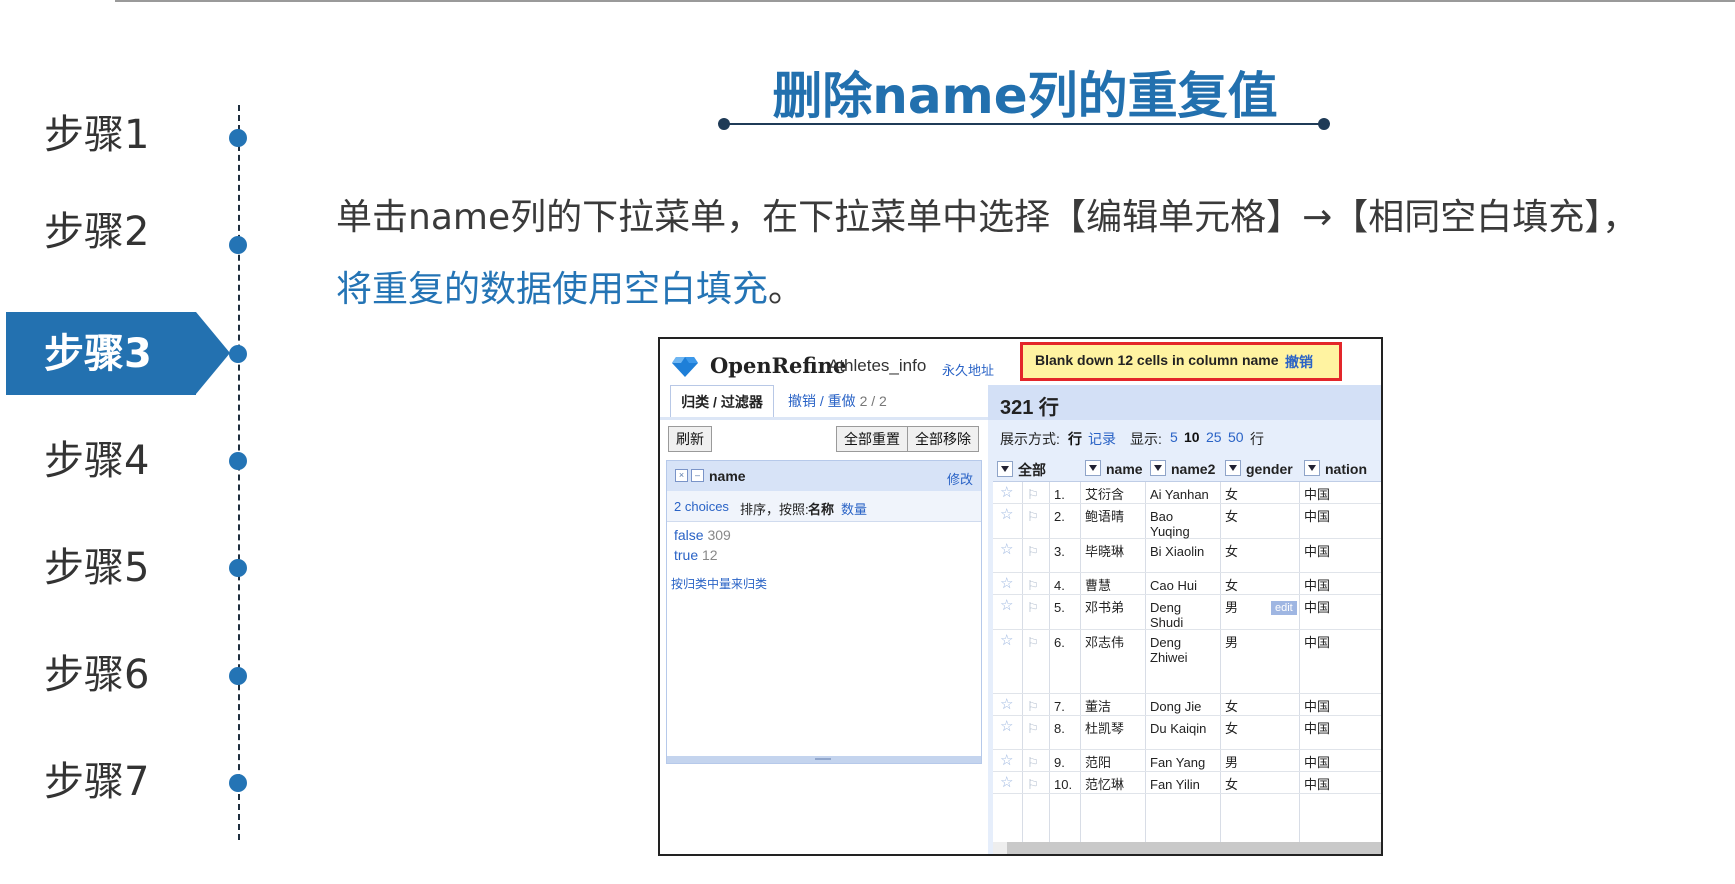 This screenshot has width=1735, height=884. What do you see at coordinates (824, 759) in the screenshot?
I see `facet-resize-handle` at bounding box center [824, 759].